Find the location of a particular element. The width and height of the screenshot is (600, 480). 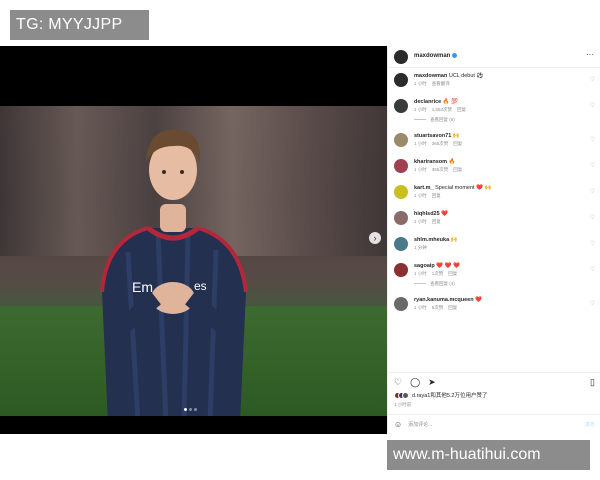

likes-text: d.raya1和其他5.2万位用户赞了 is located at coordinates (450, 396).